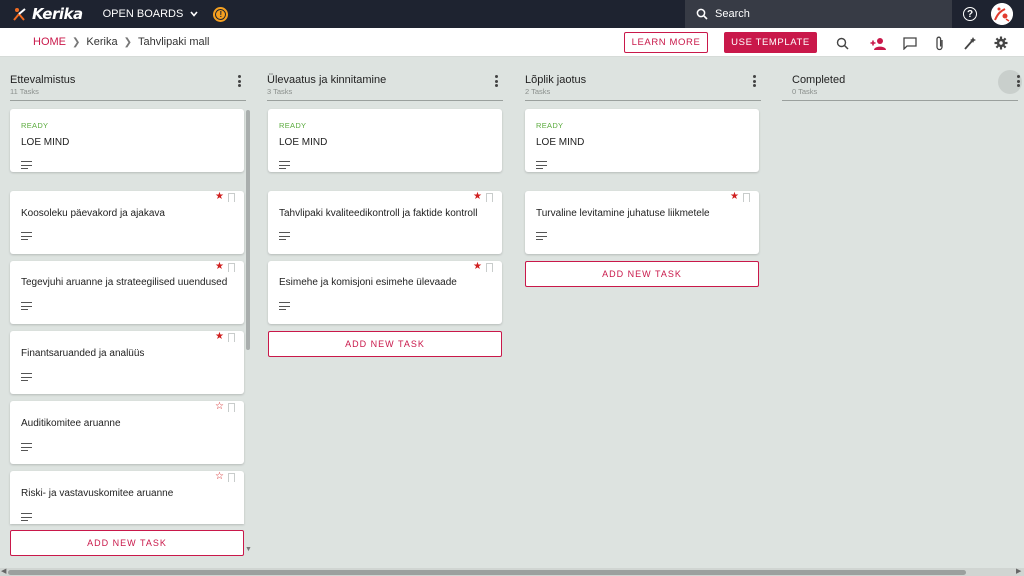  I want to click on column-header: Ülevaatus ja kinnitamine 3 Tasks, so click(385, 79).